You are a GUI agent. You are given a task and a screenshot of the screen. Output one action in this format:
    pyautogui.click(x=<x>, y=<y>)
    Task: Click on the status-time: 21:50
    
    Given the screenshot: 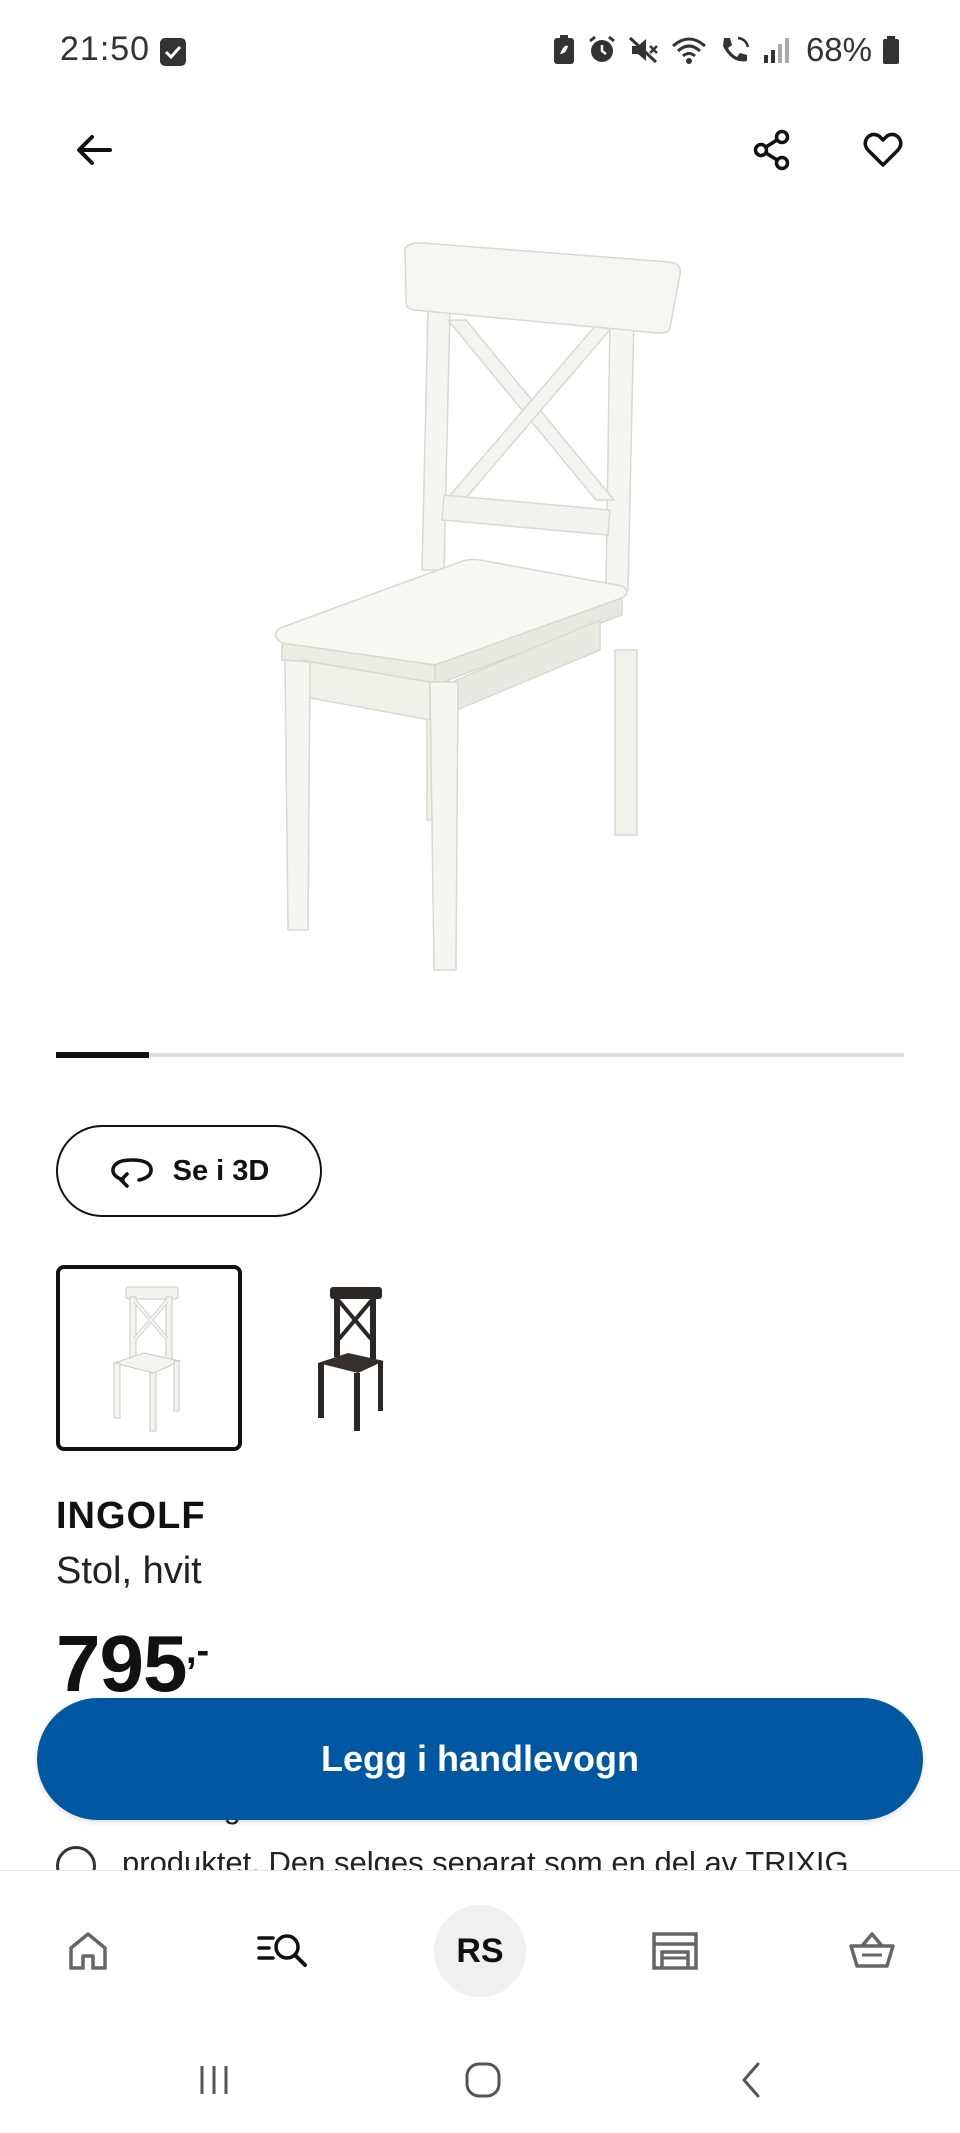 What is the action you would take?
    pyautogui.click(x=105, y=49)
    